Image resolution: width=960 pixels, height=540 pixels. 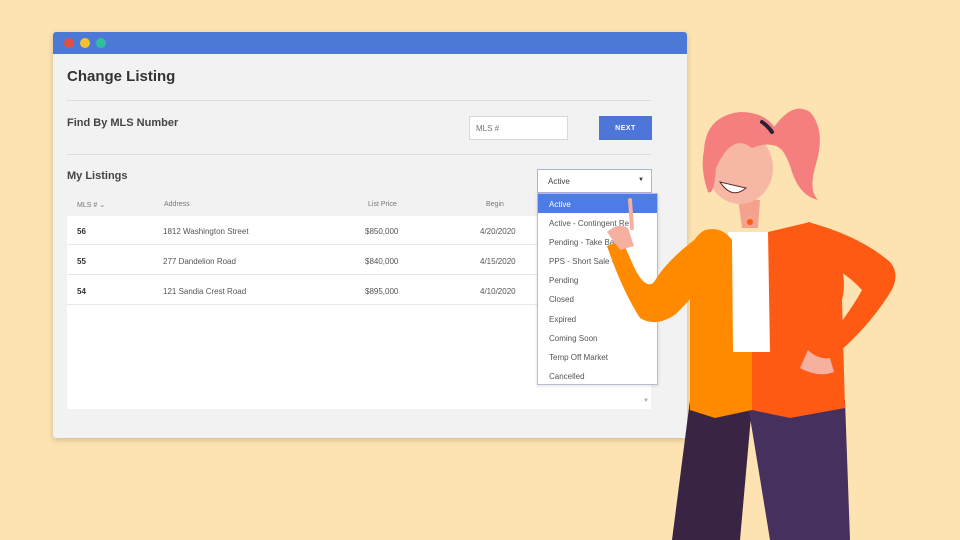 What do you see at coordinates (518, 128) in the screenshot?
I see `mls-number-input` at bounding box center [518, 128].